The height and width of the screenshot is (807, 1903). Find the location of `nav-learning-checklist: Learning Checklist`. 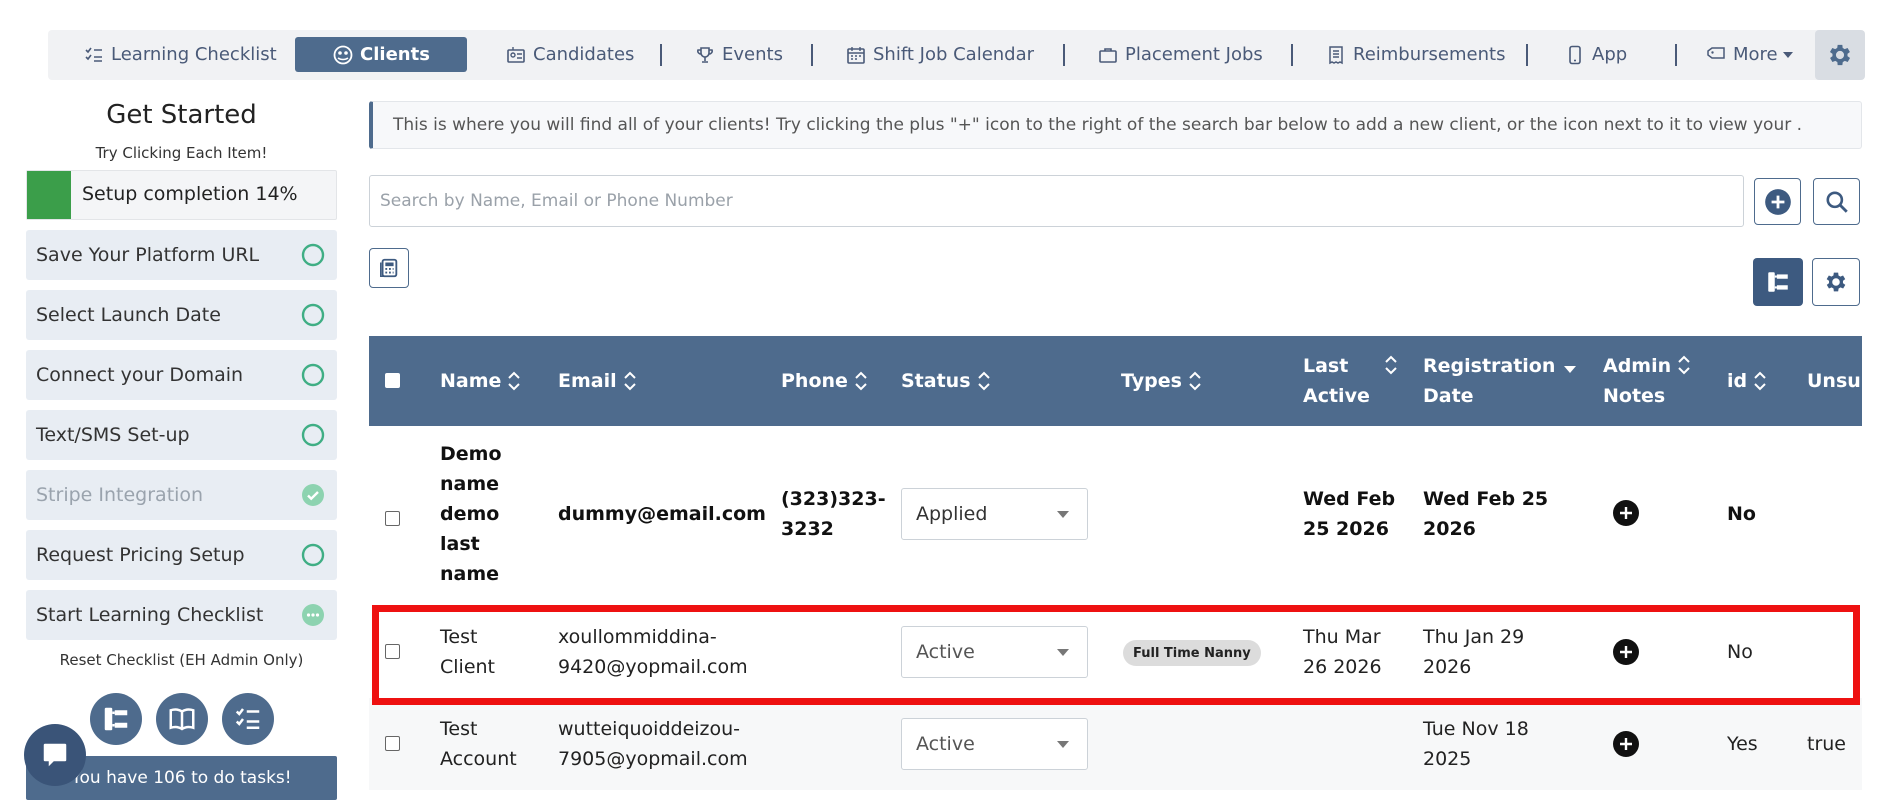

nav-learning-checklist: Learning Checklist is located at coordinates (180, 54).